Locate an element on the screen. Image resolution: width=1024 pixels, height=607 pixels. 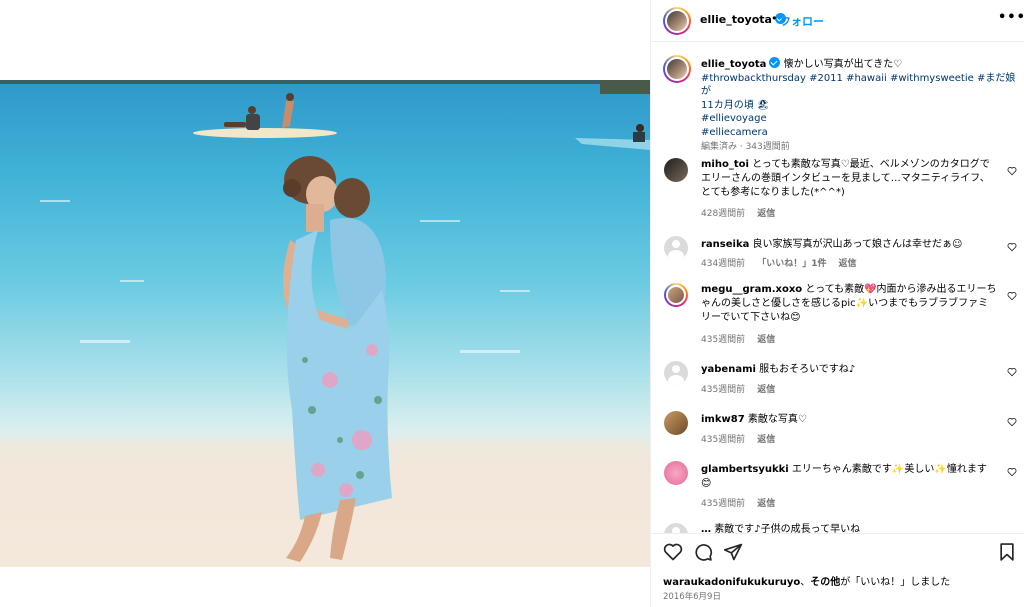
comment-text: yabenami 服もおそろいですね♪ is located at coordinates (849, 370).